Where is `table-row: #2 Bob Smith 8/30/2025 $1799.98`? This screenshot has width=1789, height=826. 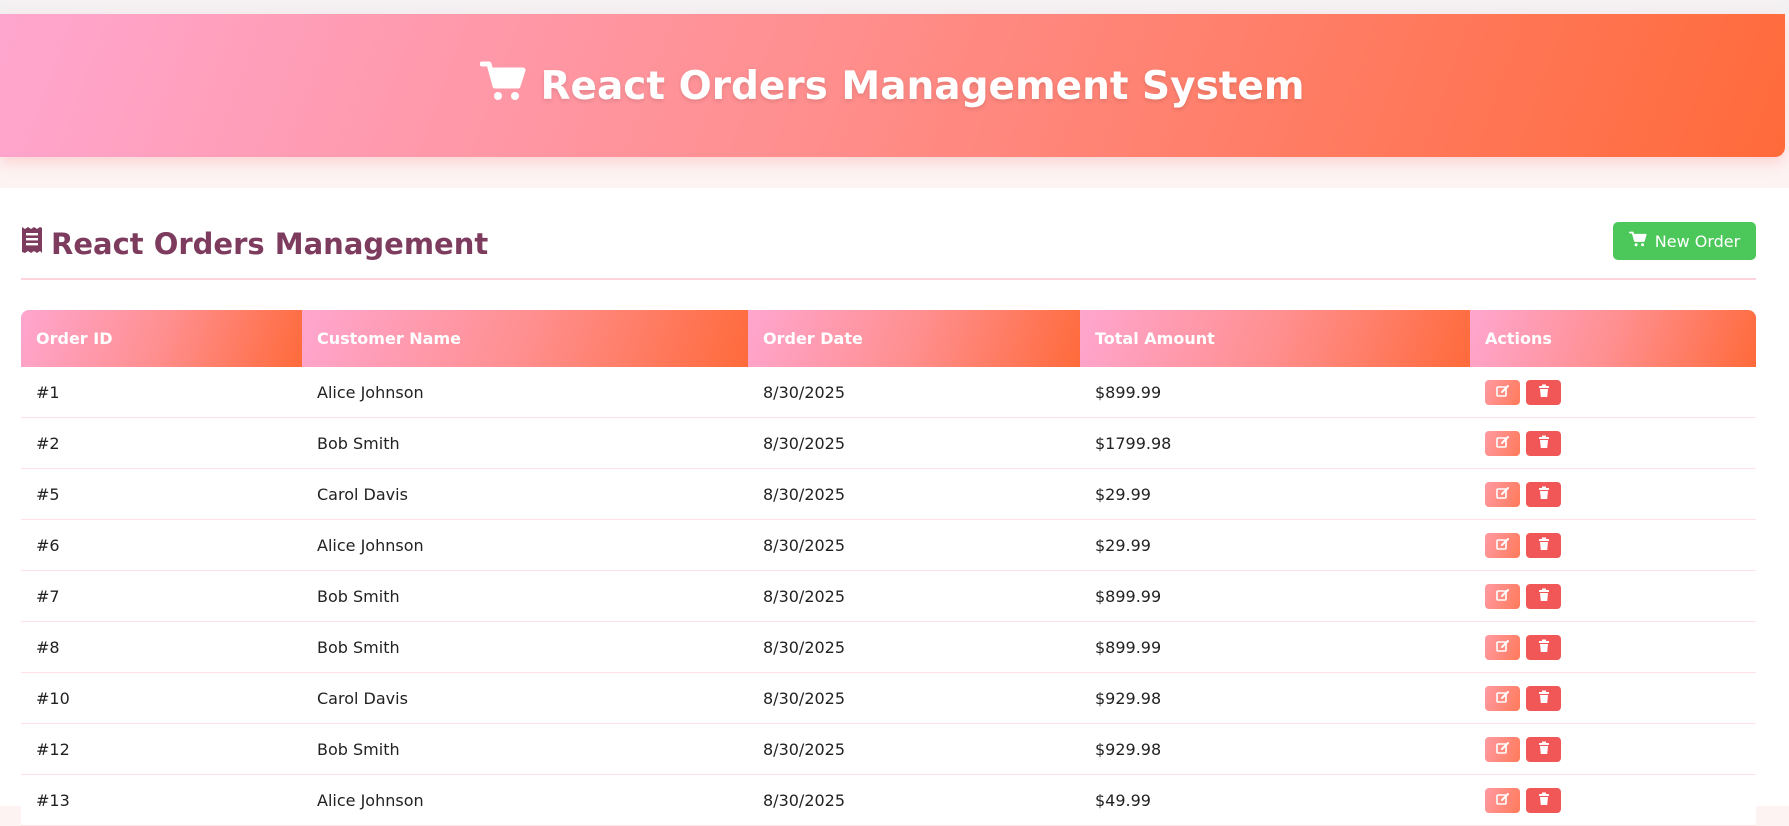 table-row: #2 Bob Smith 8/30/2025 $1799.98 is located at coordinates (888, 443).